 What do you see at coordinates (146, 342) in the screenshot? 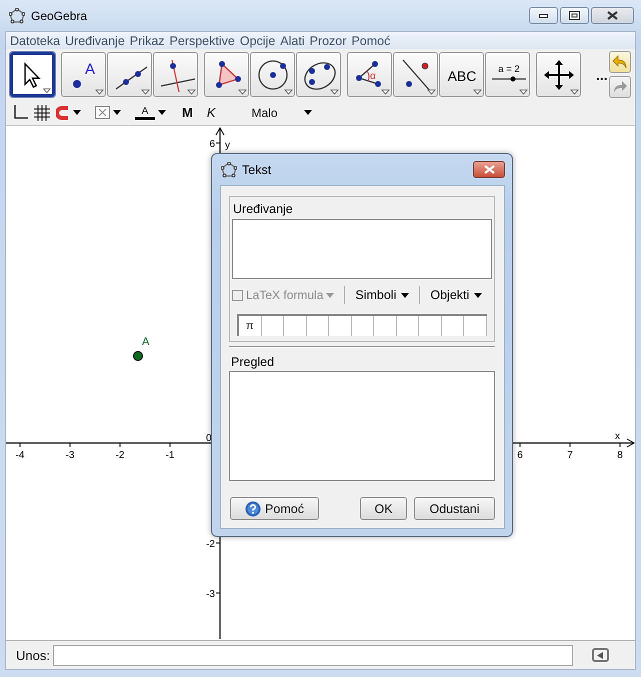
I see `point-label: A` at bounding box center [146, 342].